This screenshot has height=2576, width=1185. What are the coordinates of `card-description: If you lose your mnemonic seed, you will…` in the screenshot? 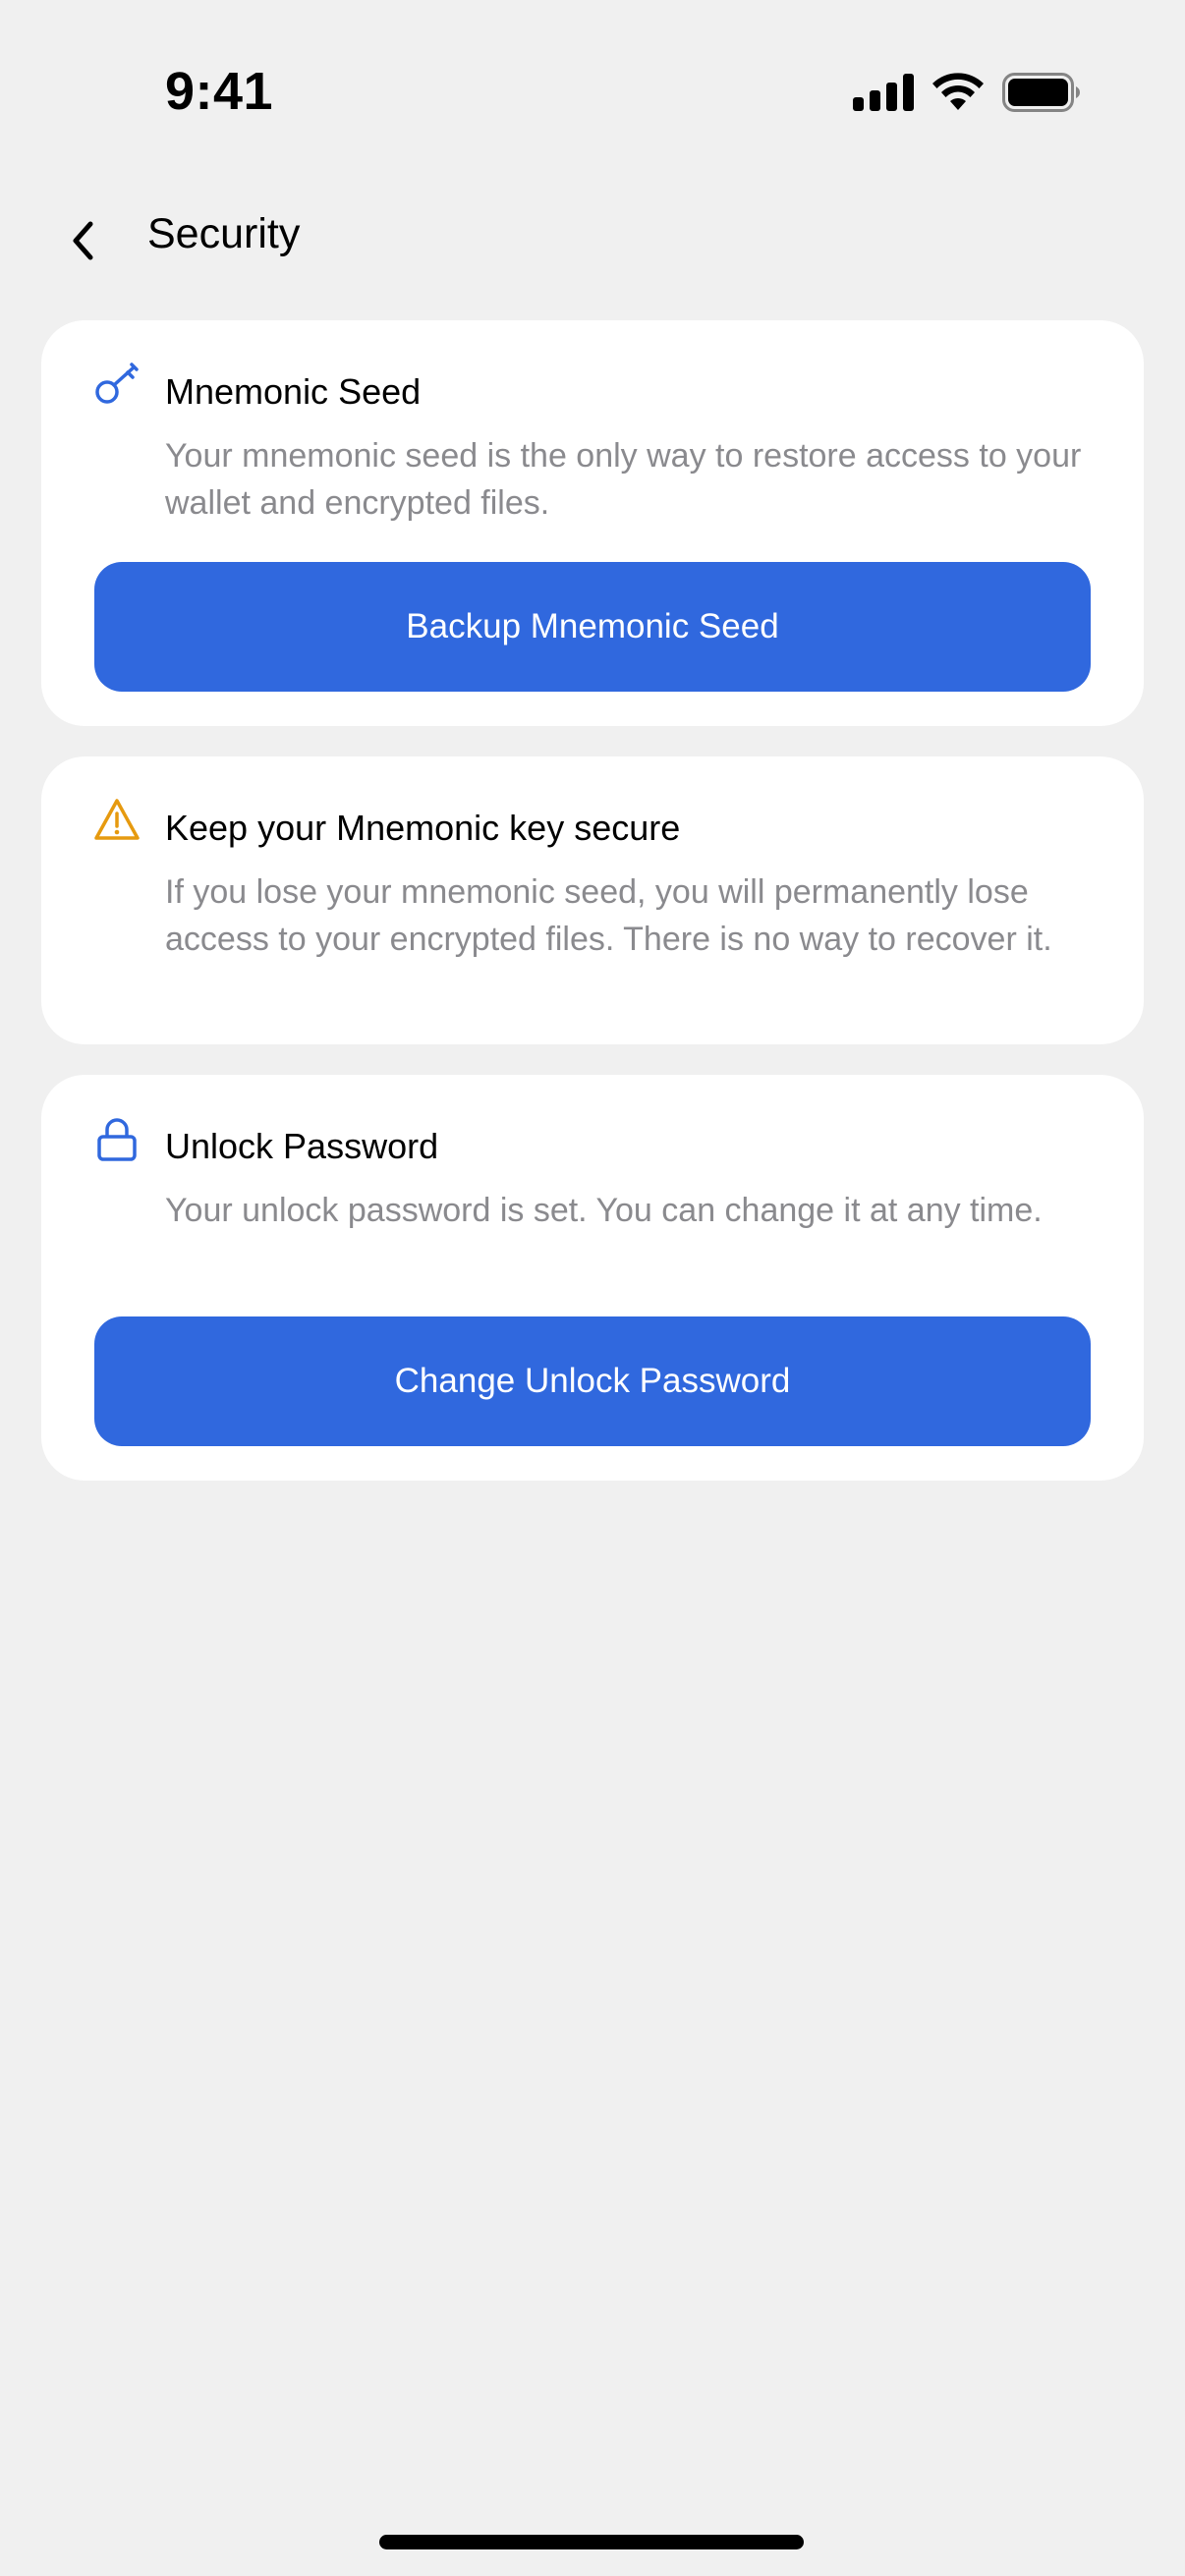 It's located at (608, 915).